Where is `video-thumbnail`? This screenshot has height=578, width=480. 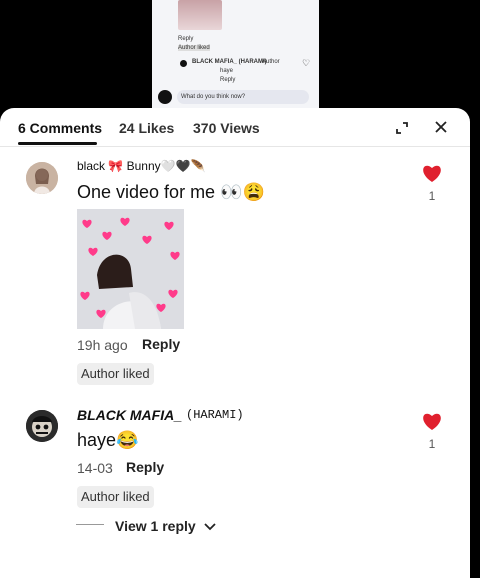 video-thumbnail is located at coordinates (200, 15).